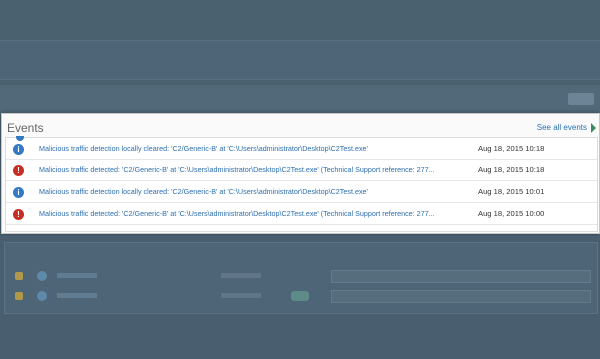 This screenshot has width=600, height=359. I want to click on background-button, so click(581, 99).